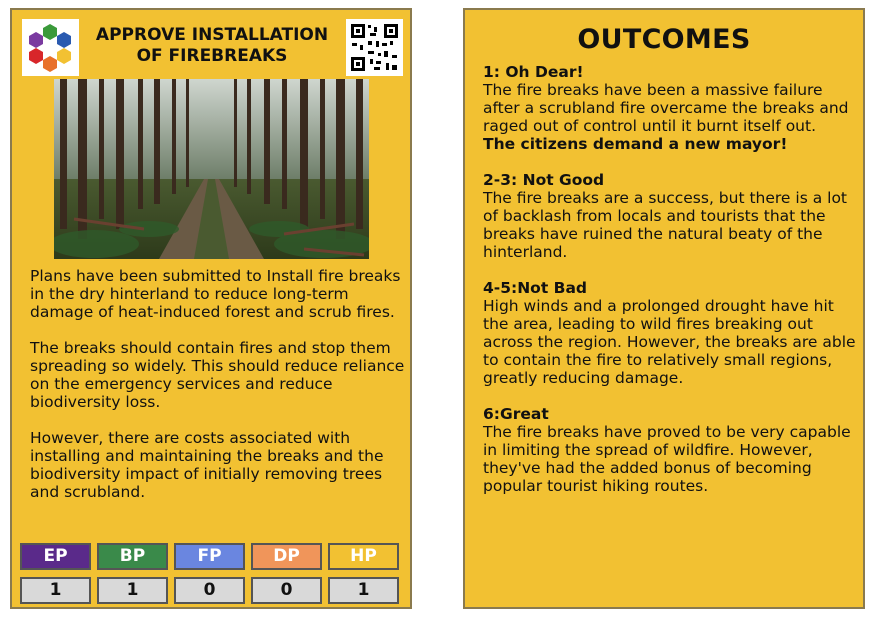 This screenshot has height=638, width=870. Describe the element at coordinates (635, 144) in the screenshot. I see `outcome-emphasis: The citizens demand a new mayor!` at that location.